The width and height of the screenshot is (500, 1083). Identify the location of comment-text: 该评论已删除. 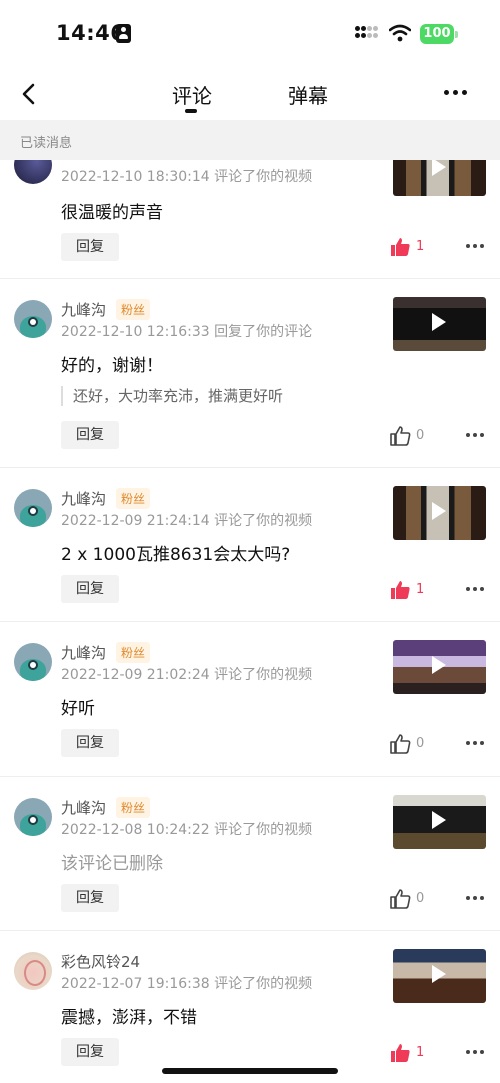
(112, 864).